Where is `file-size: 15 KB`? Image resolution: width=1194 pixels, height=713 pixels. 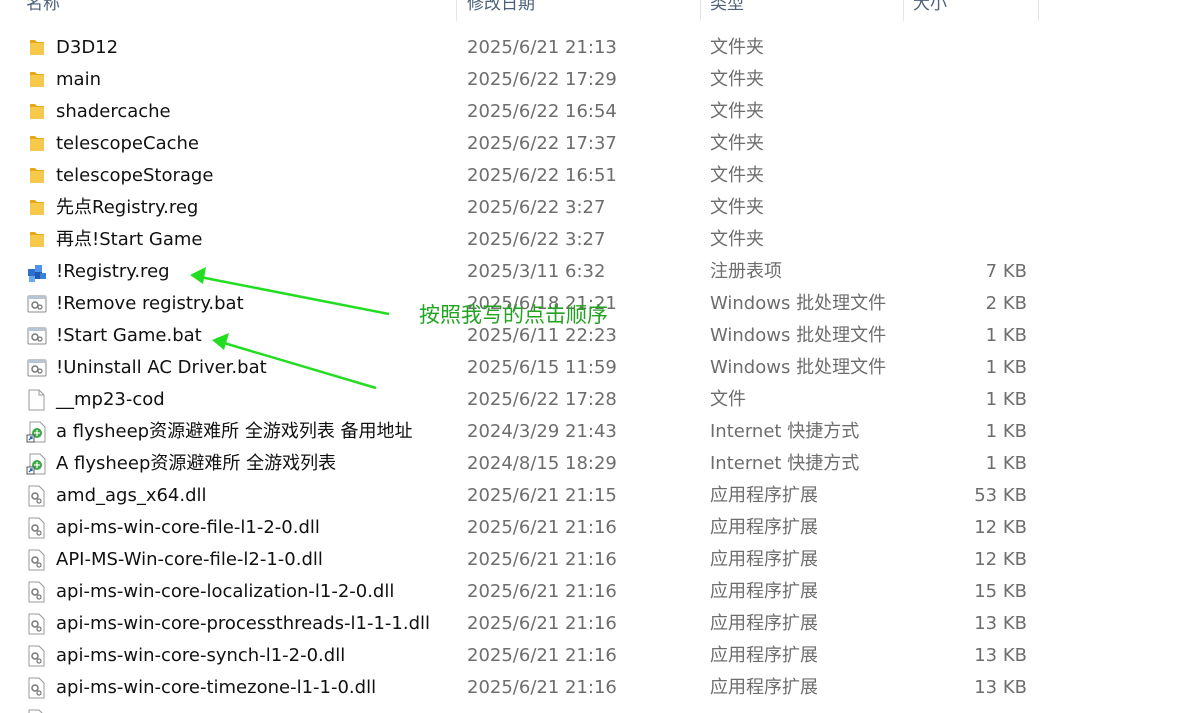 file-size: 15 KB is located at coordinates (1000, 591).